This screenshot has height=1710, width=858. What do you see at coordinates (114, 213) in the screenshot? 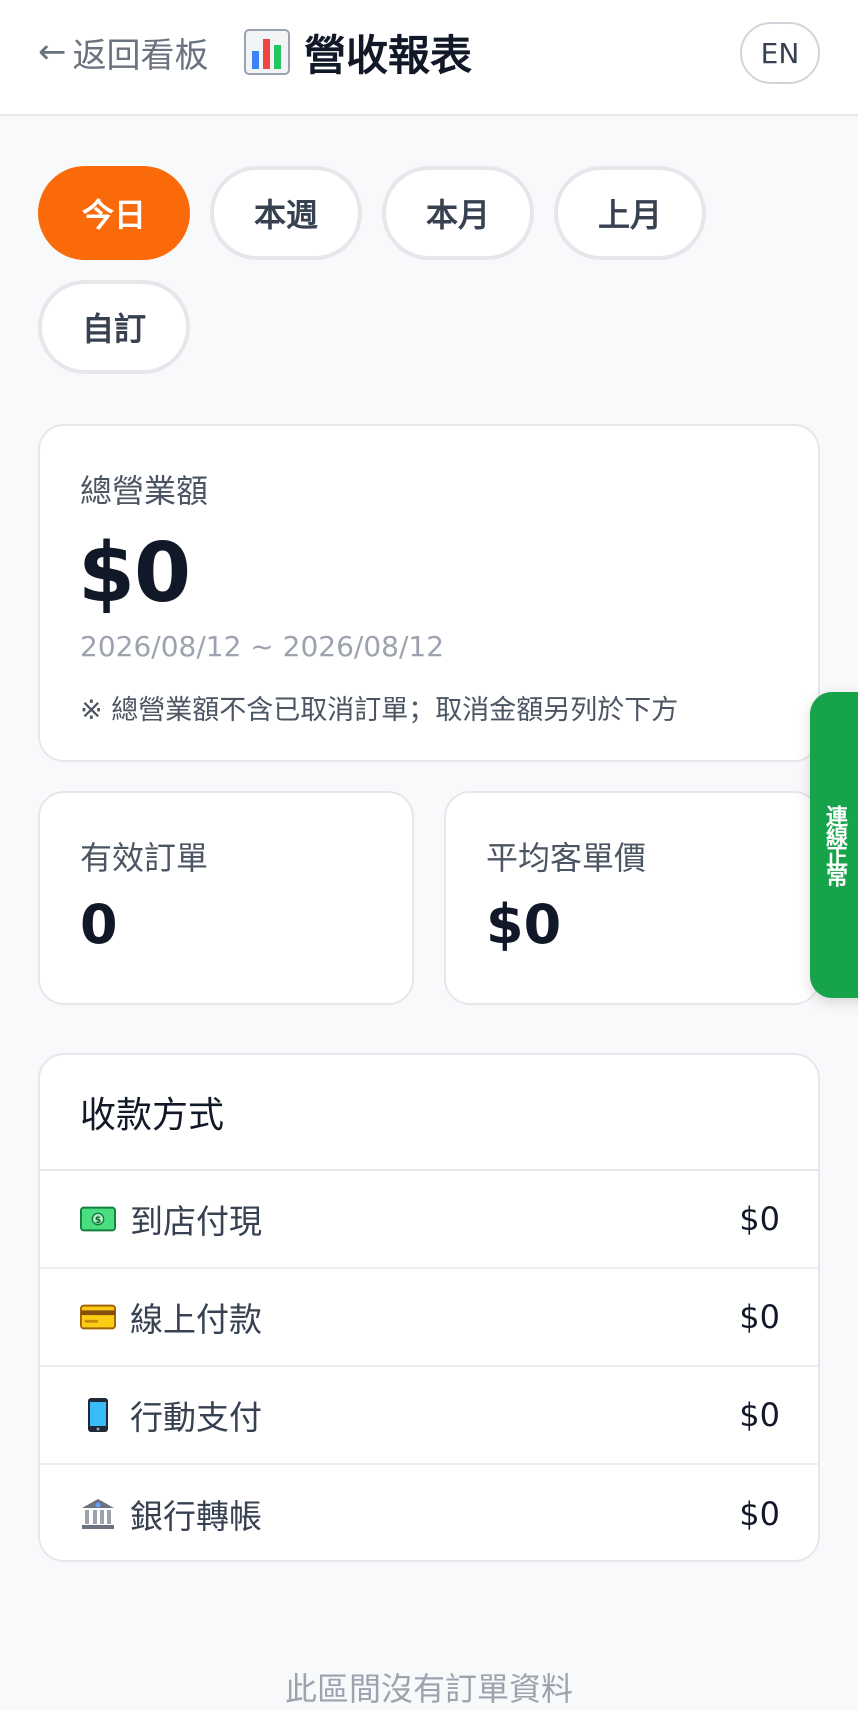
I see `period-tab-today: 今日` at bounding box center [114, 213].